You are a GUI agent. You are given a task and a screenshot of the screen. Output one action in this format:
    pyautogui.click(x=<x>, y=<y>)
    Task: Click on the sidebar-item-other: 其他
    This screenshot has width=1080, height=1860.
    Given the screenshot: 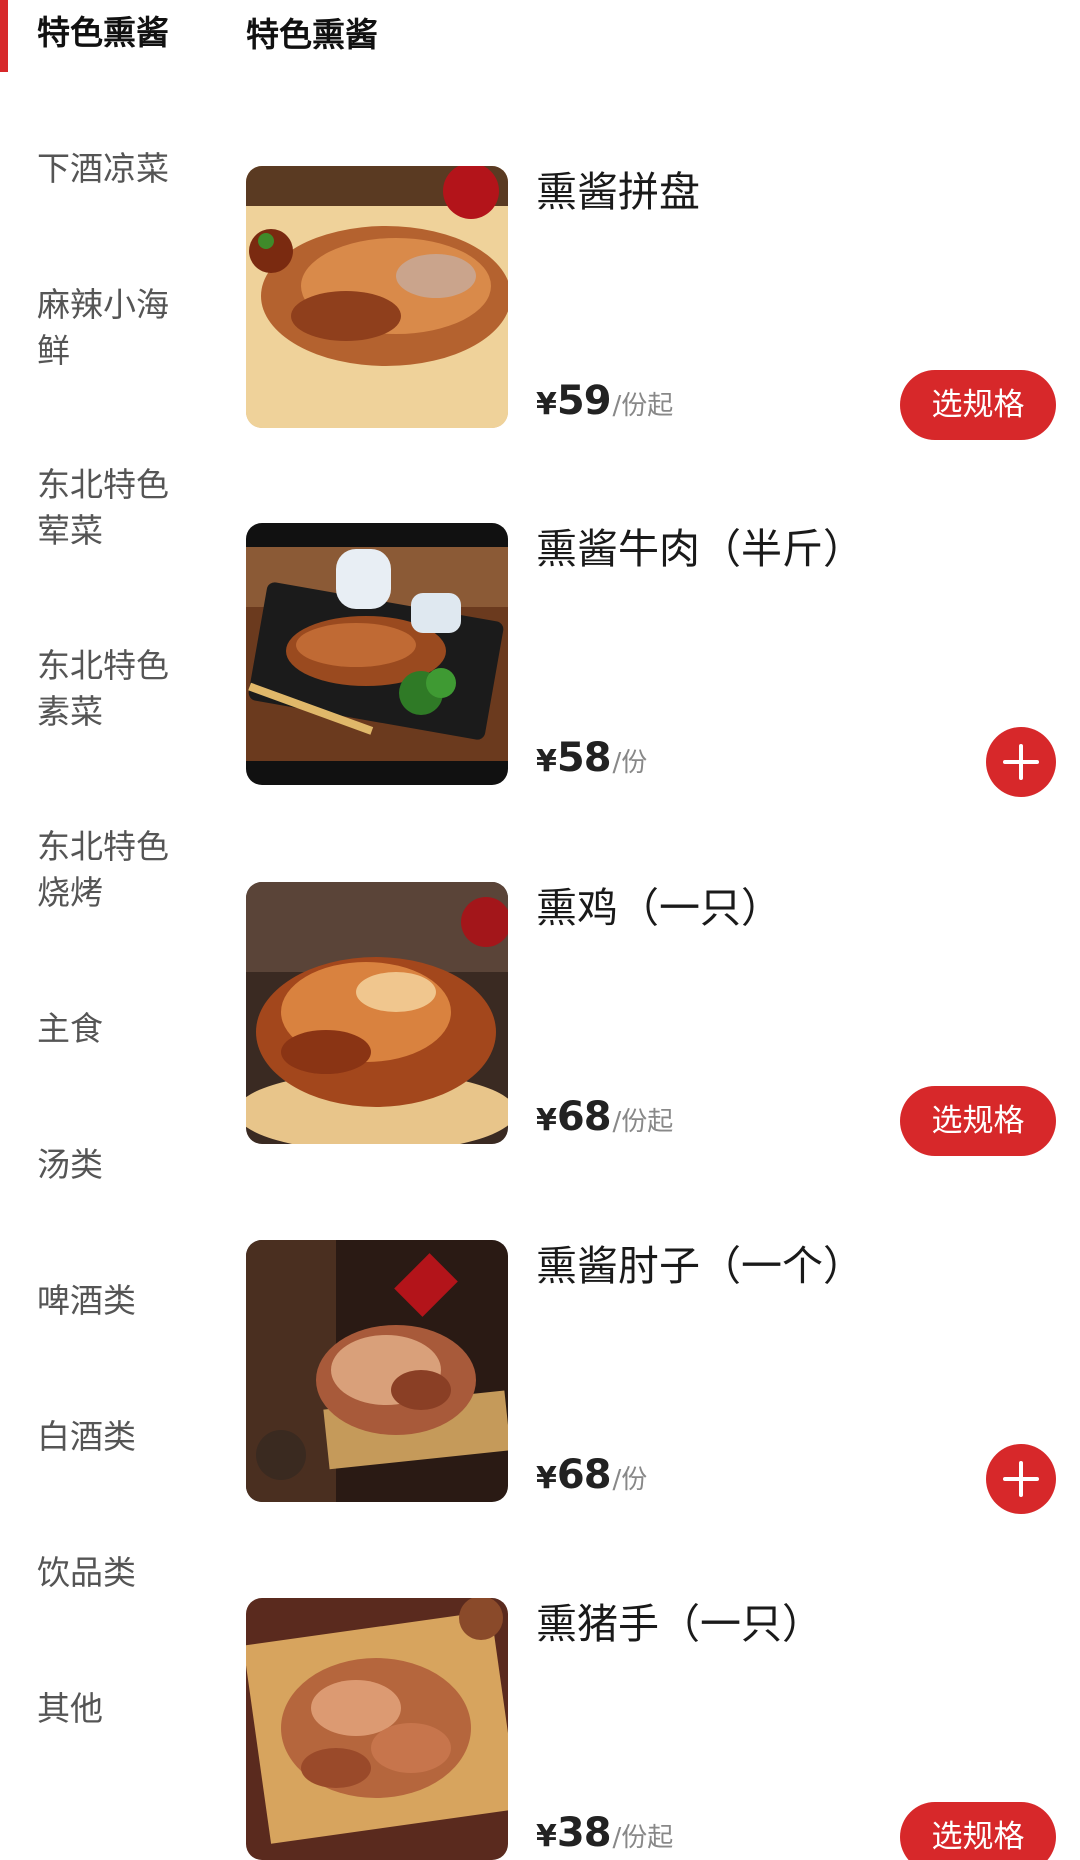 What is the action you would take?
    pyautogui.click(x=100, y=1709)
    